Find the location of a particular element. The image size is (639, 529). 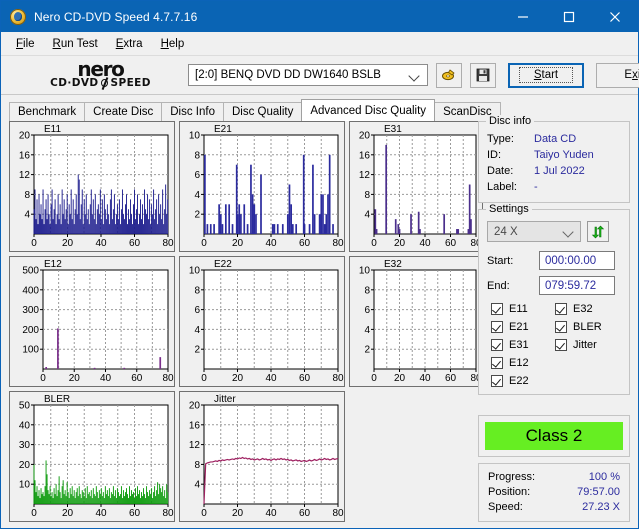

checkbox-e12: E12 is located at coordinates (523, 363).